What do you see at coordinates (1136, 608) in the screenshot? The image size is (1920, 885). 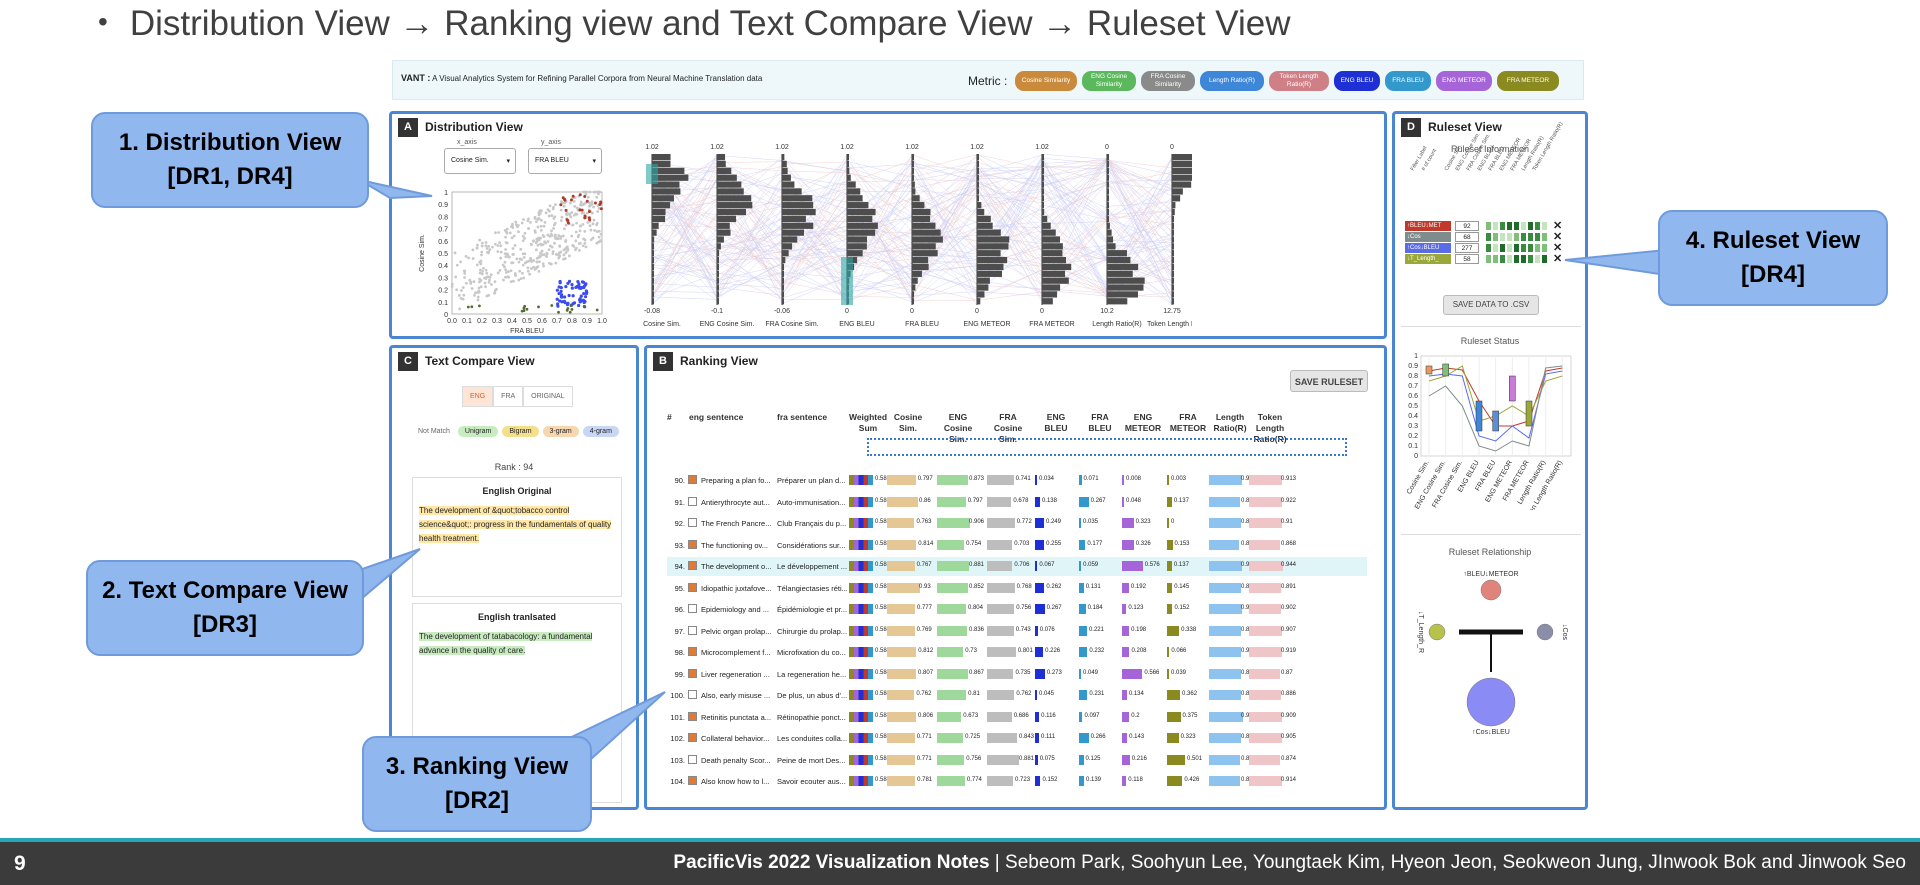 I see `metric-value: 0.123` at bounding box center [1136, 608].